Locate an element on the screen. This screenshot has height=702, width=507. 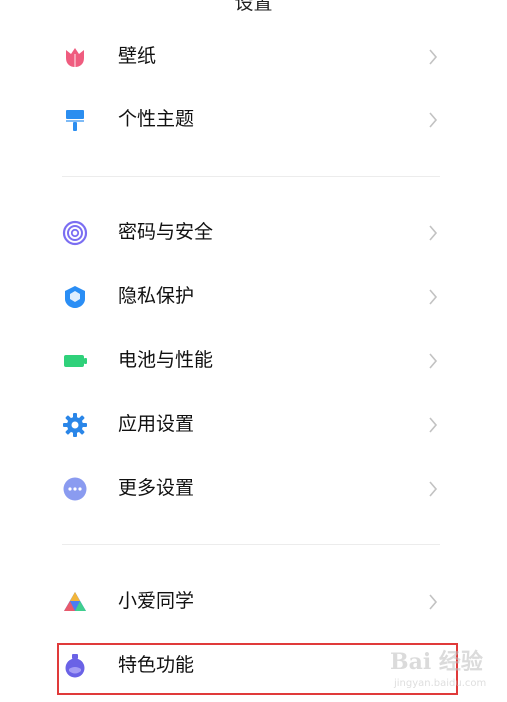
settings-item-privacy: 隐私保护 is located at coordinates (253, 296).